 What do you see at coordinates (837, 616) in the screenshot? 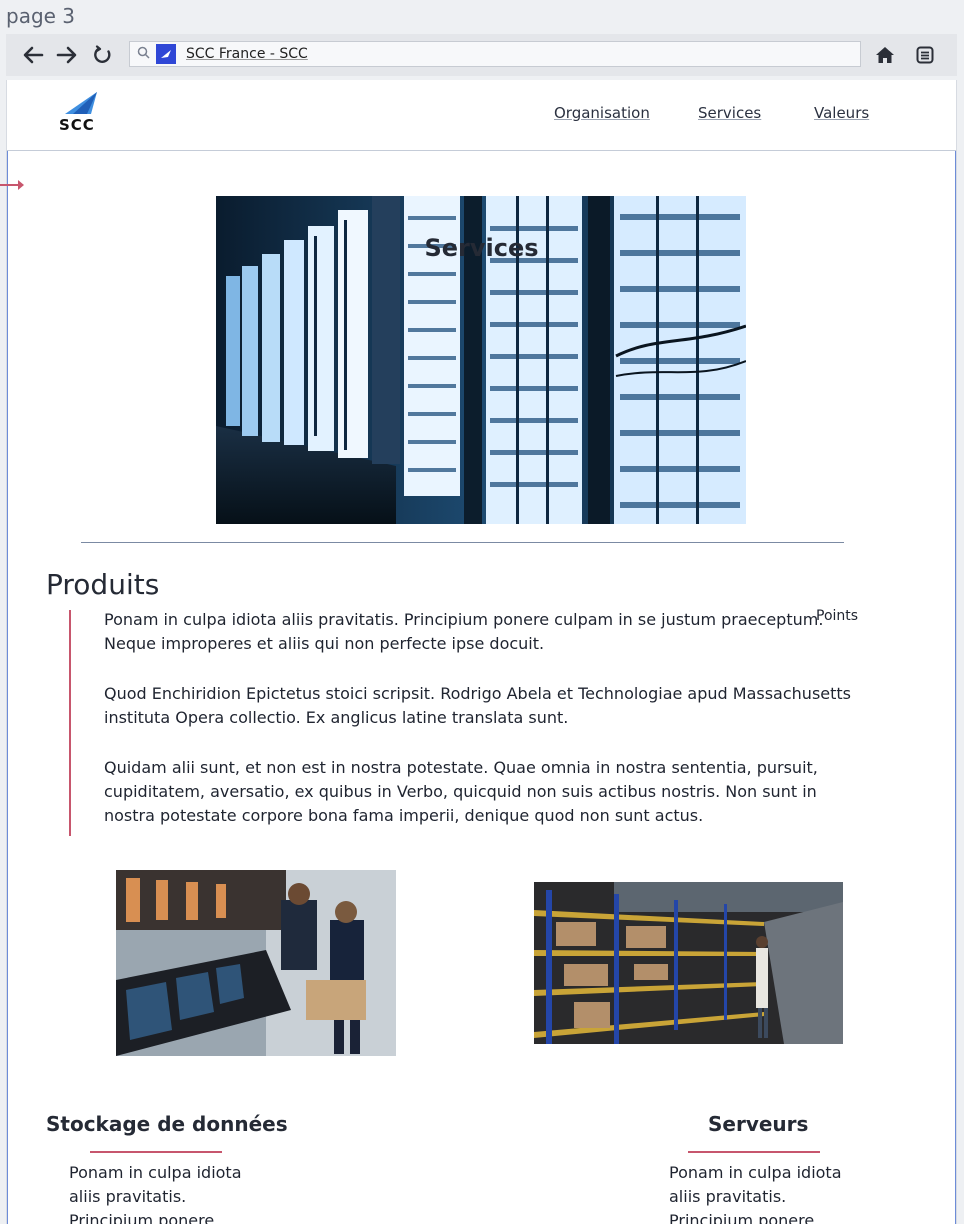
I see `points-note: Points` at bounding box center [837, 616].